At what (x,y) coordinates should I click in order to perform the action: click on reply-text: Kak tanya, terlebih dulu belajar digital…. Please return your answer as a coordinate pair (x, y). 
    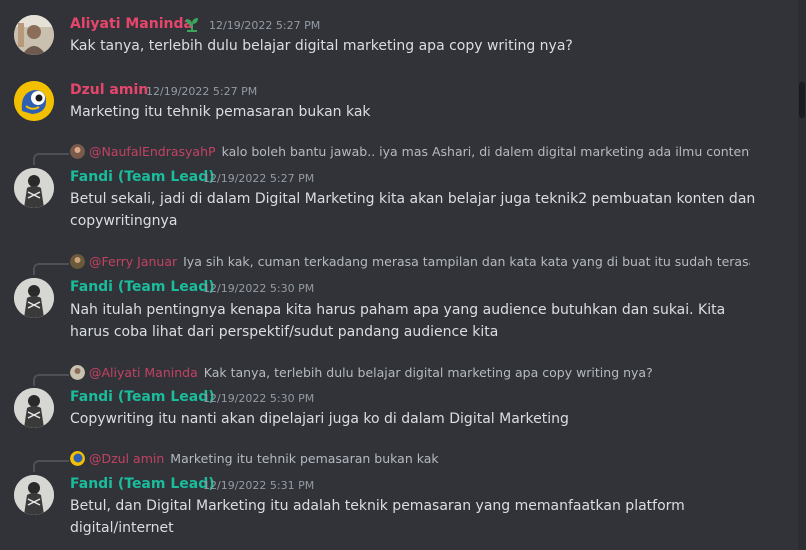
    Looking at the image, I should click on (428, 372).